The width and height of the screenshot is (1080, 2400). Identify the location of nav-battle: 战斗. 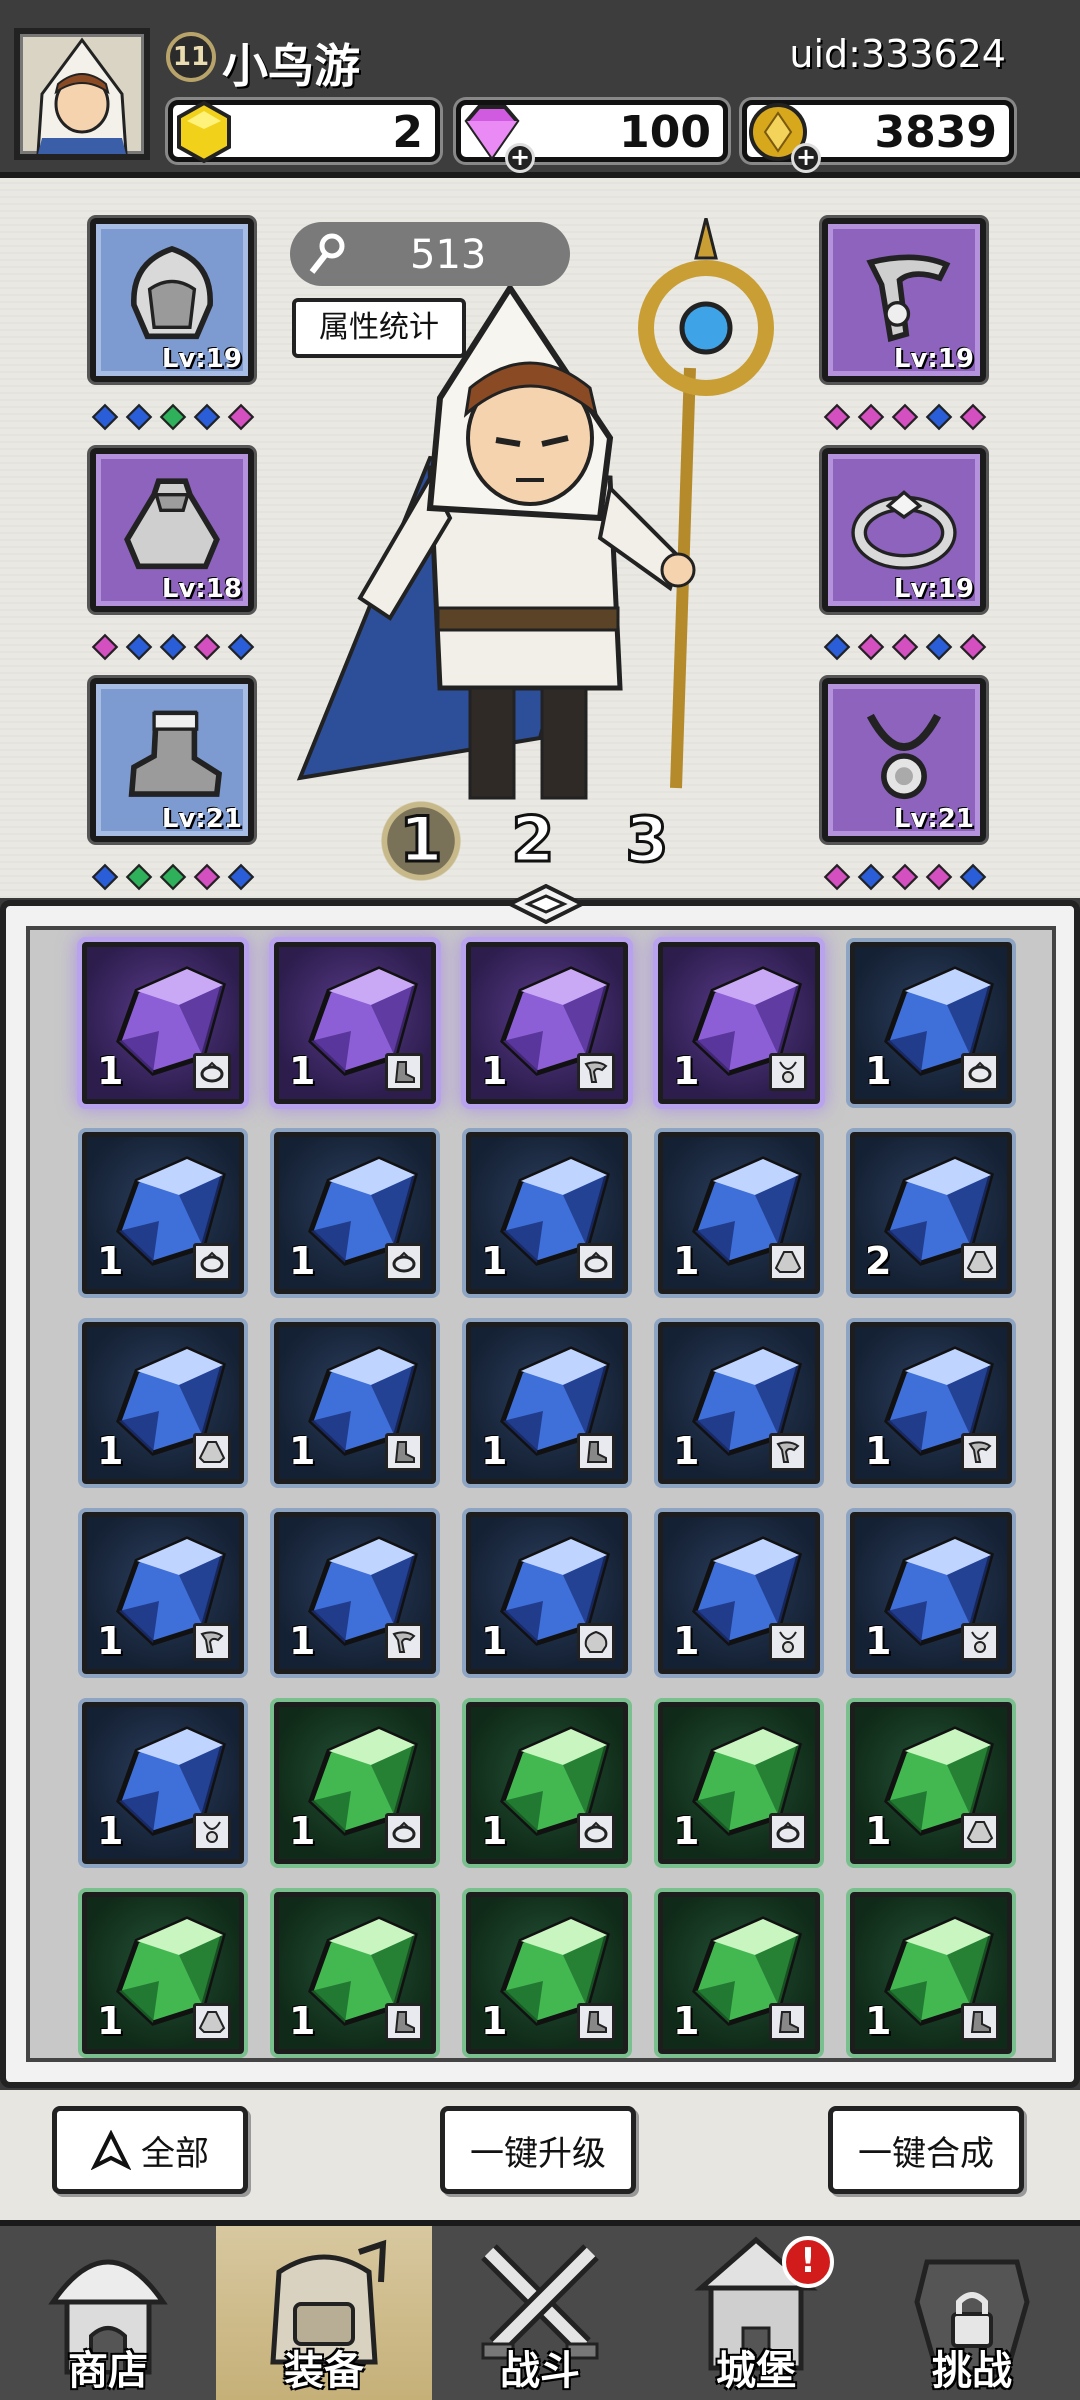
(540, 2313).